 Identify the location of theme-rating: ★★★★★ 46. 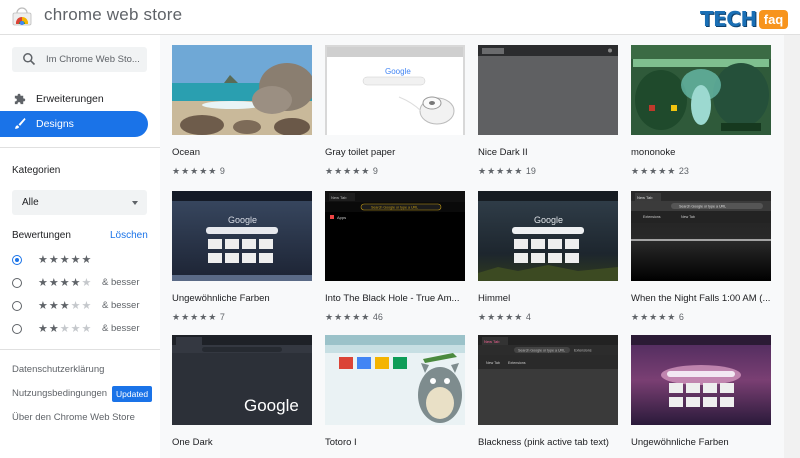
(354, 317).